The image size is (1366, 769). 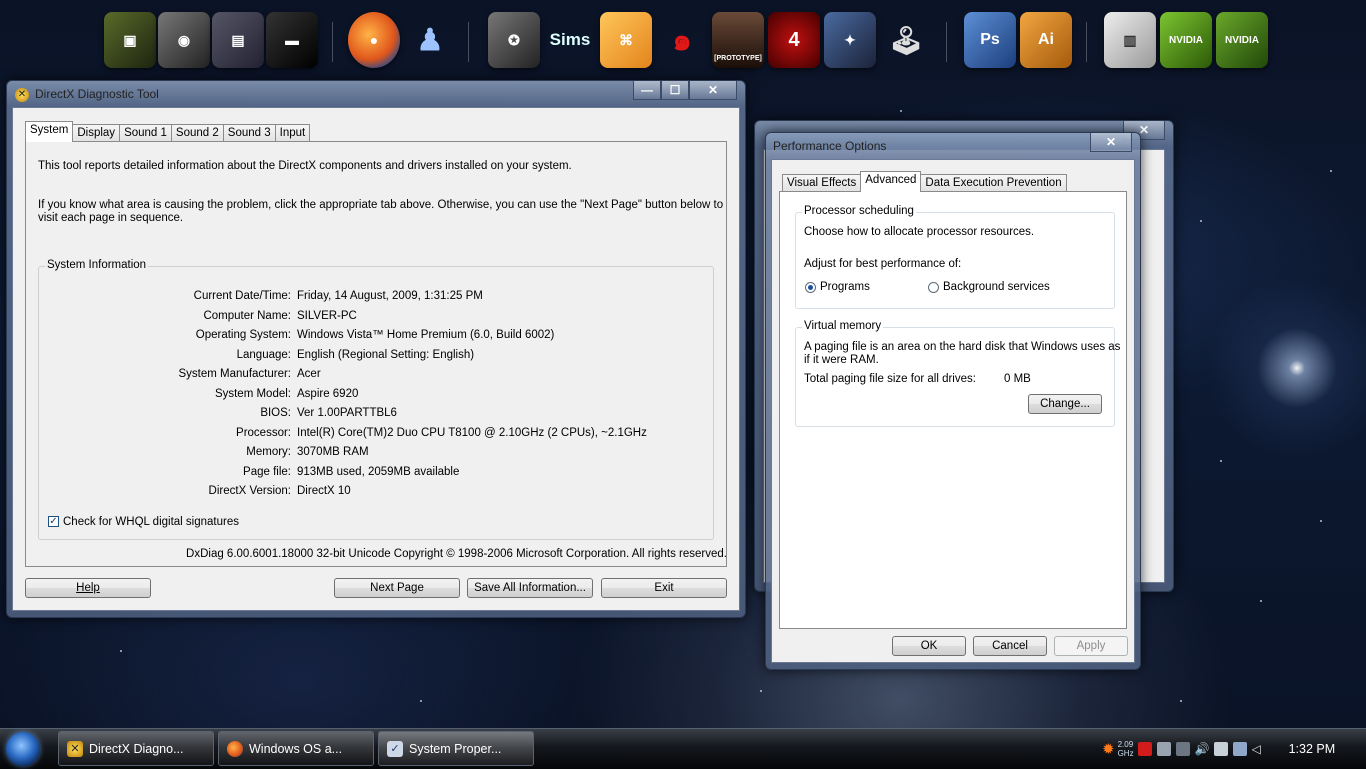 I want to click on group-title: Processor scheduling, so click(x=859, y=211).